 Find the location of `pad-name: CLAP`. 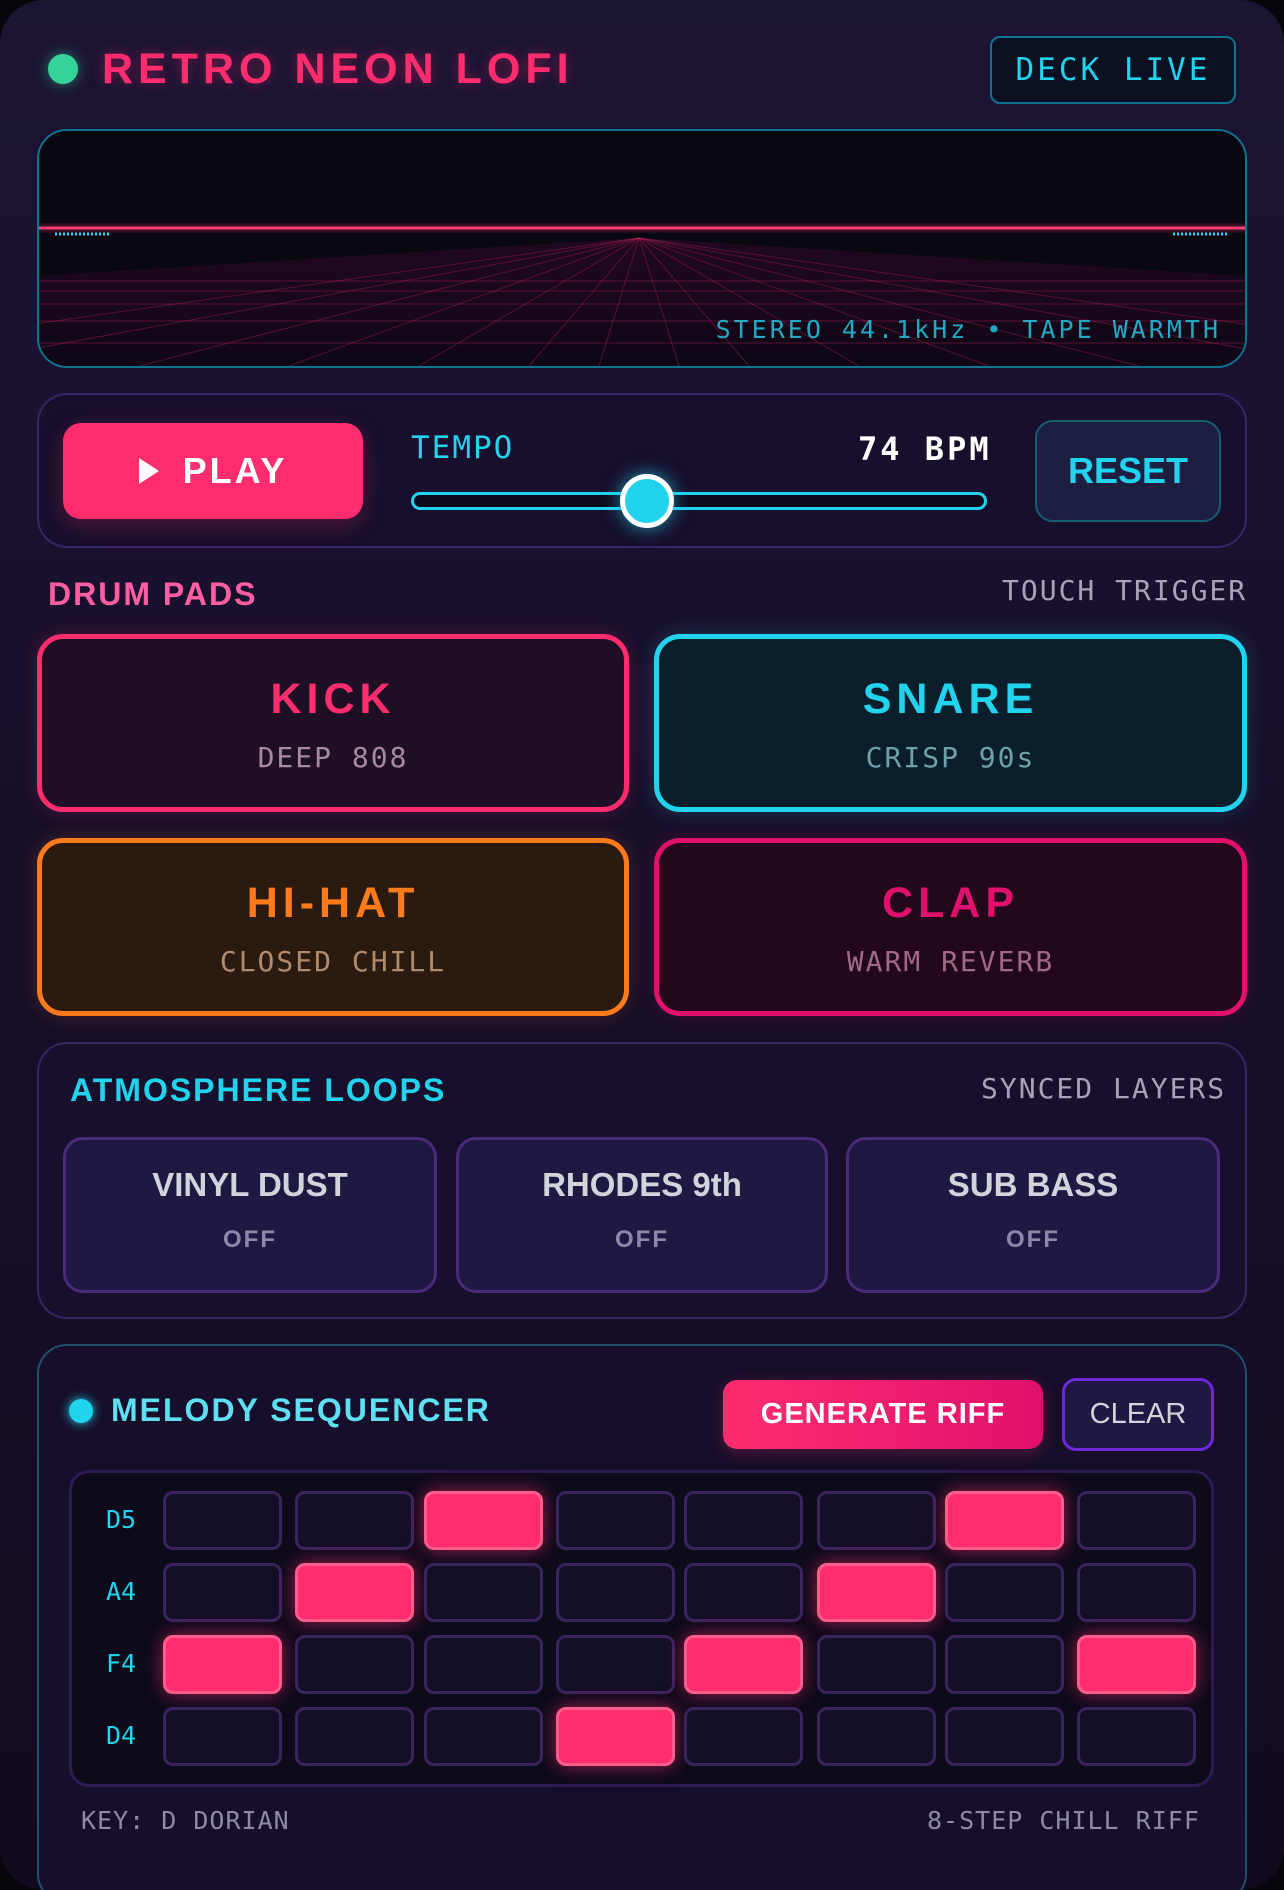

pad-name: CLAP is located at coordinates (950, 903).